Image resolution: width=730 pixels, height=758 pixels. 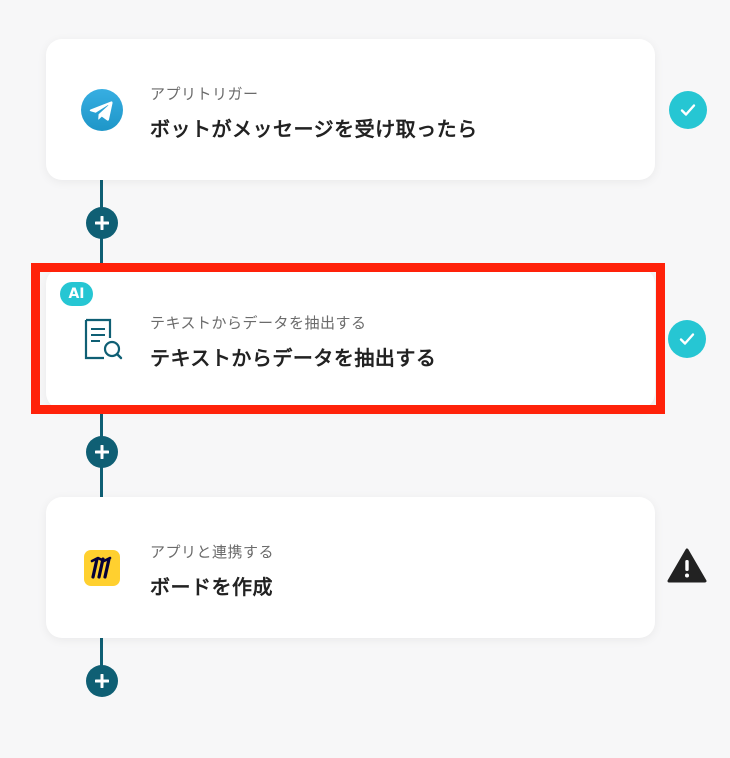 What do you see at coordinates (211, 587) in the screenshot?
I see `step-title: ボードを作成` at bounding box center [211, 587].